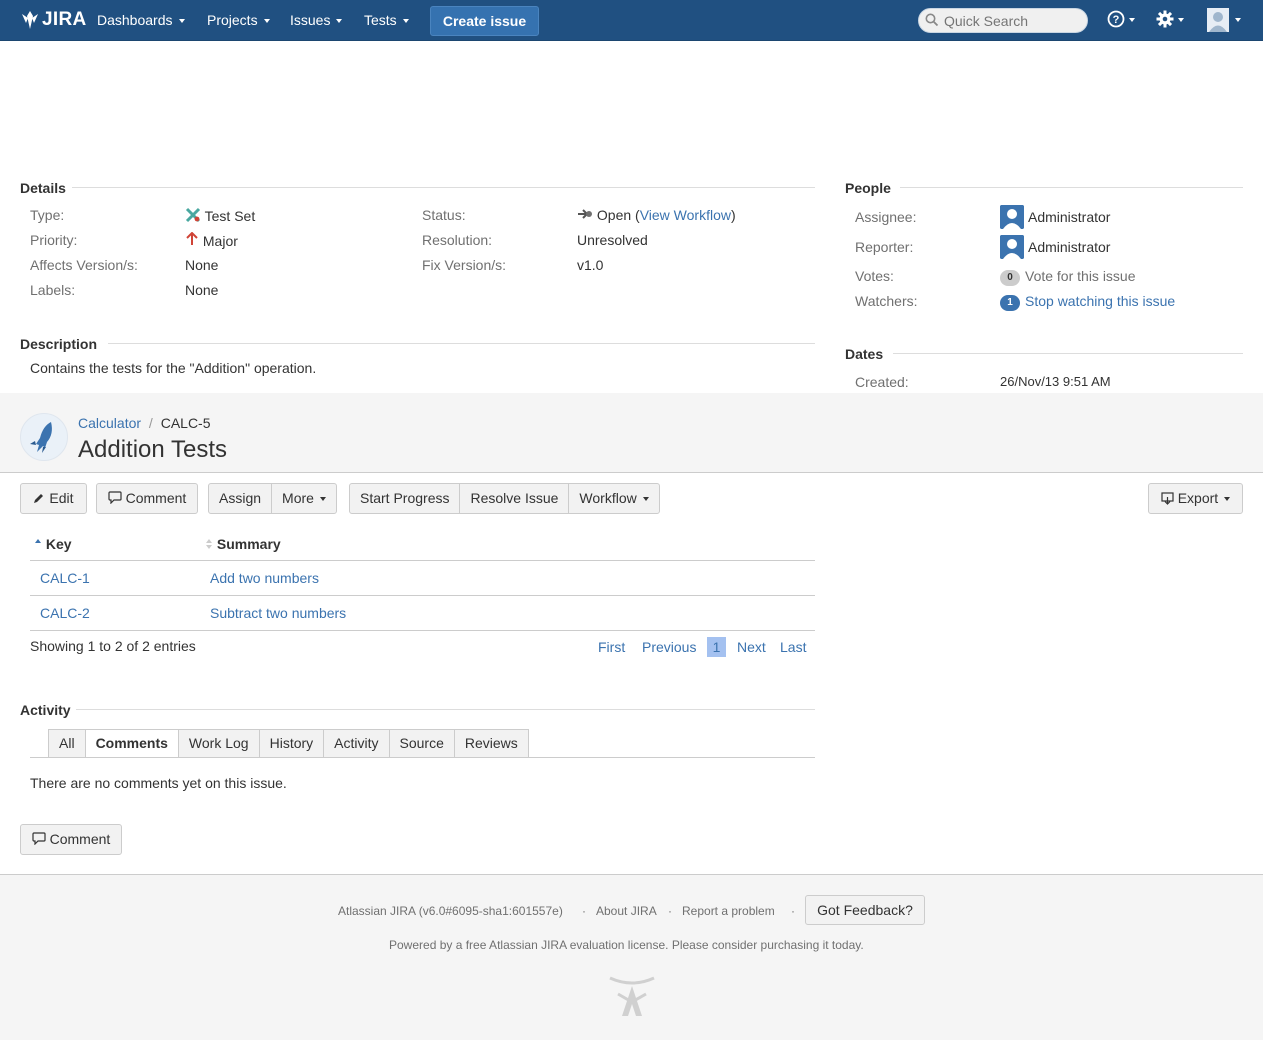 This screenshot has width=1263, height=1040. Describe the element at coordinates (422, 560) in the screenshot. I see `table-header-divider` at that location.